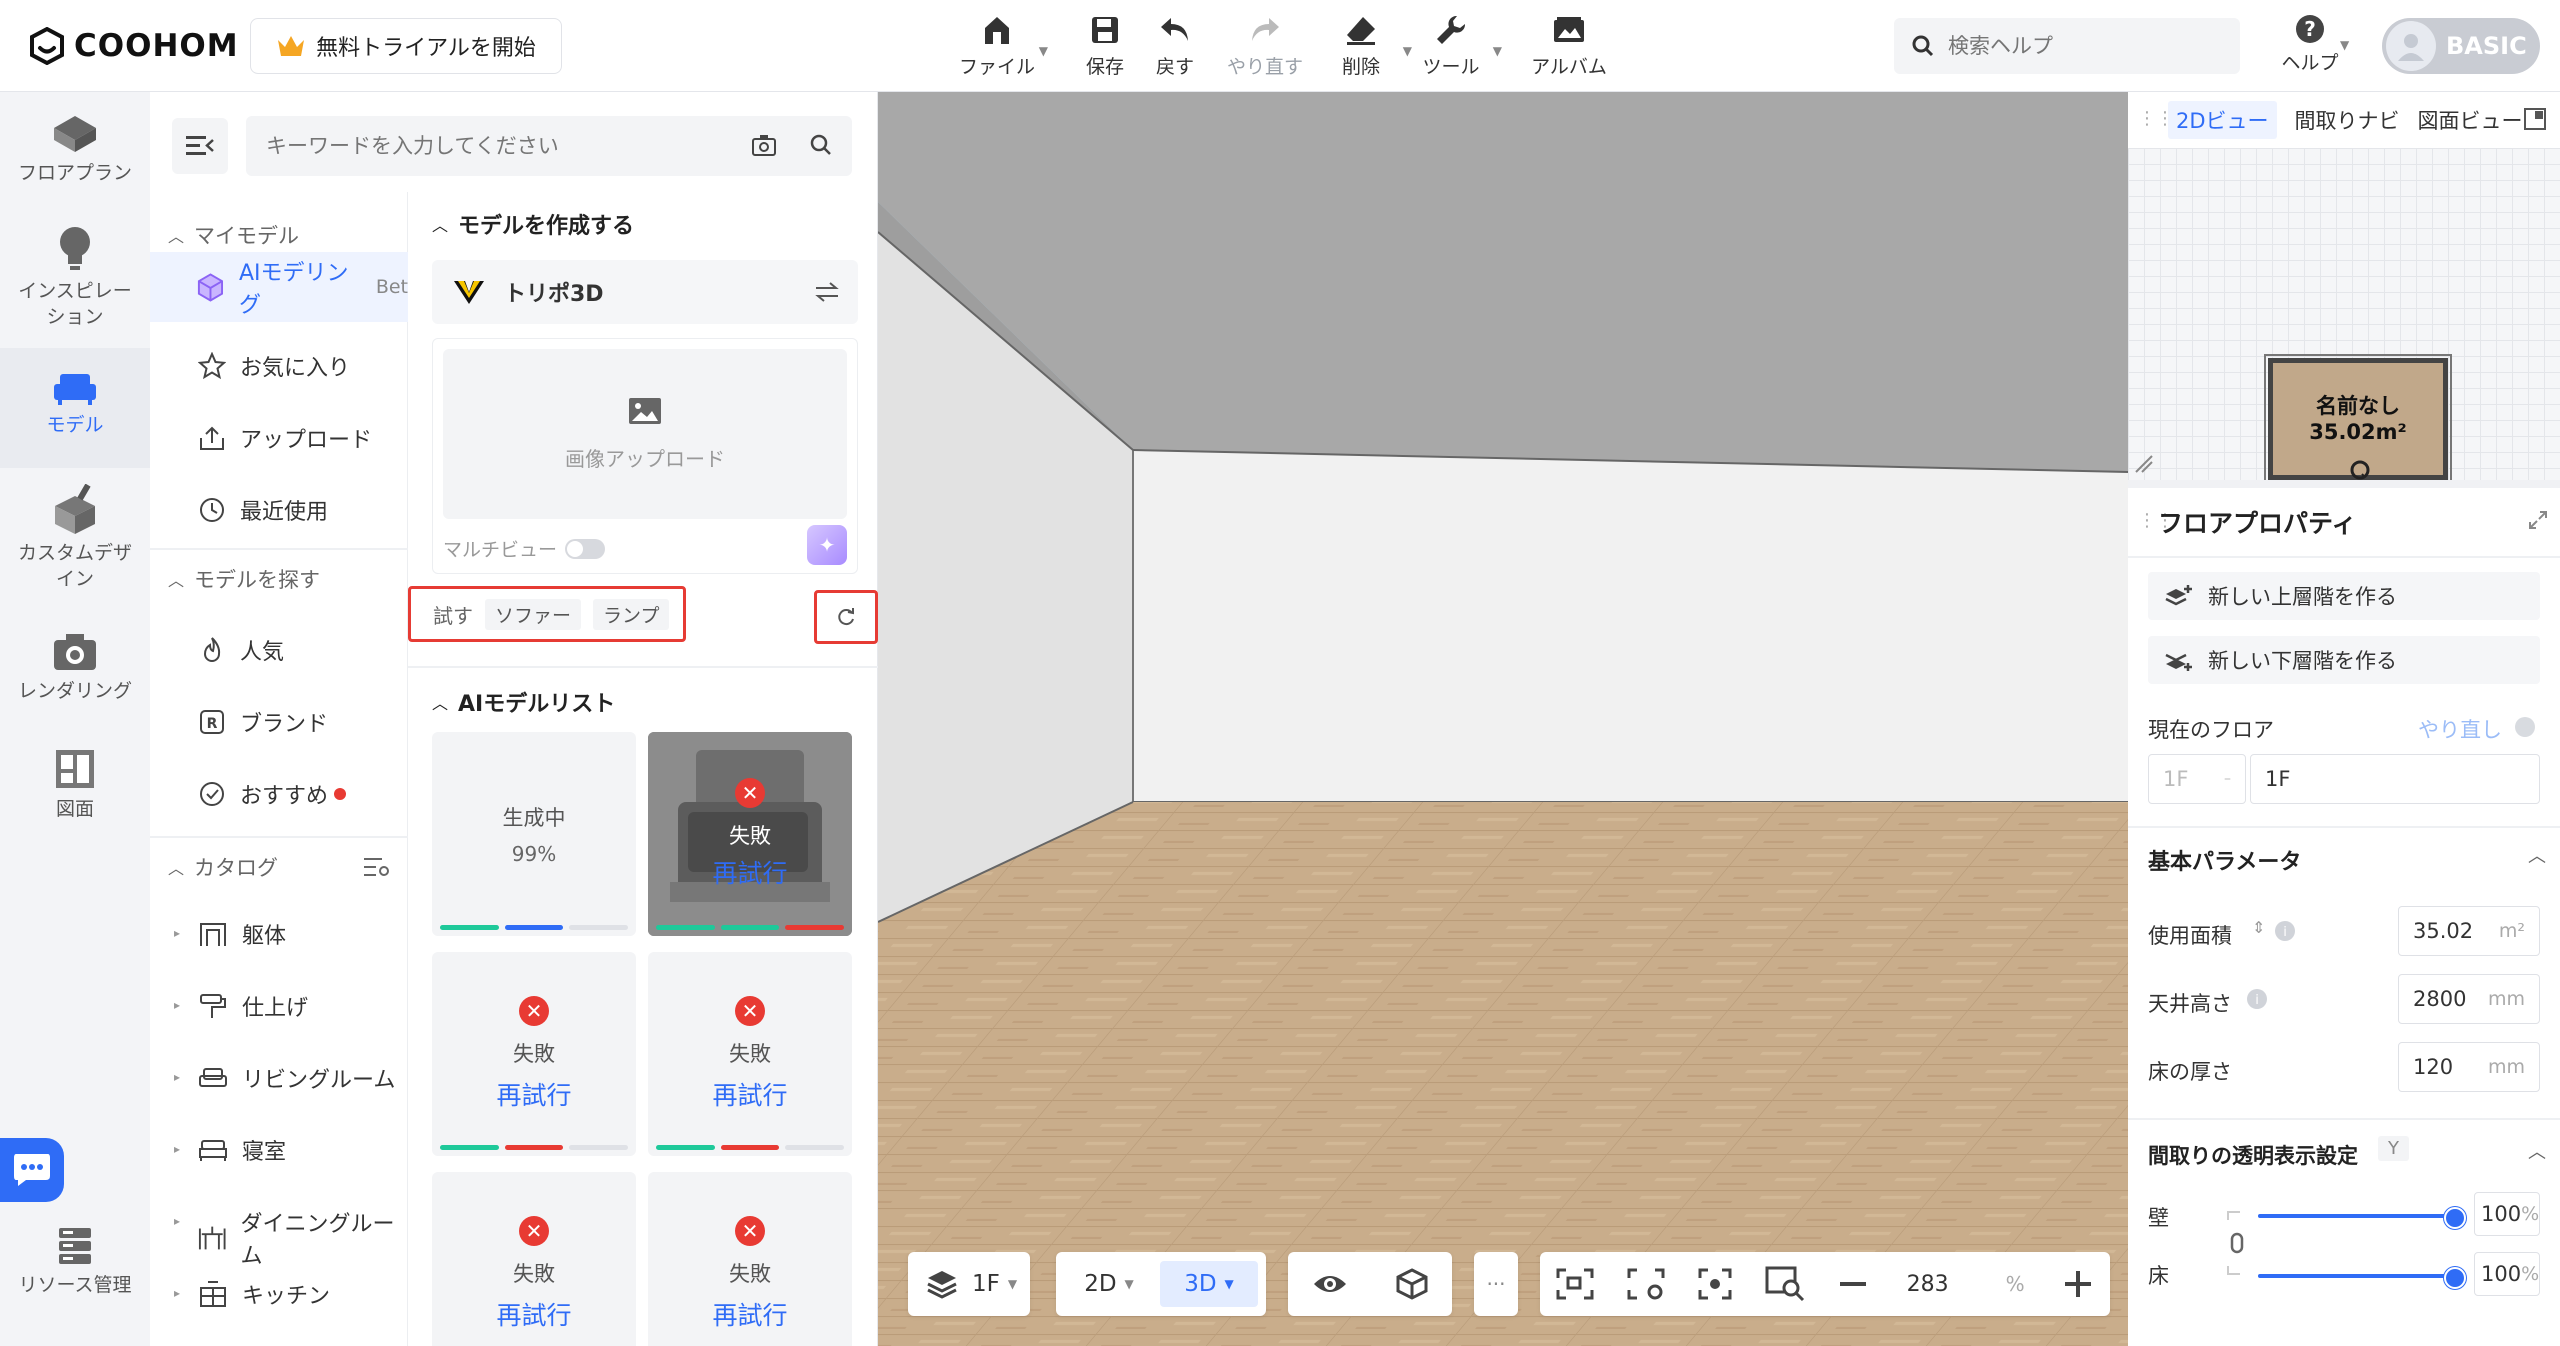  What do you see at coordinates (2507, 1214) in the screenshot?
I see `wall-opacity-field: 100%` at bounding box center [2507, 1214].